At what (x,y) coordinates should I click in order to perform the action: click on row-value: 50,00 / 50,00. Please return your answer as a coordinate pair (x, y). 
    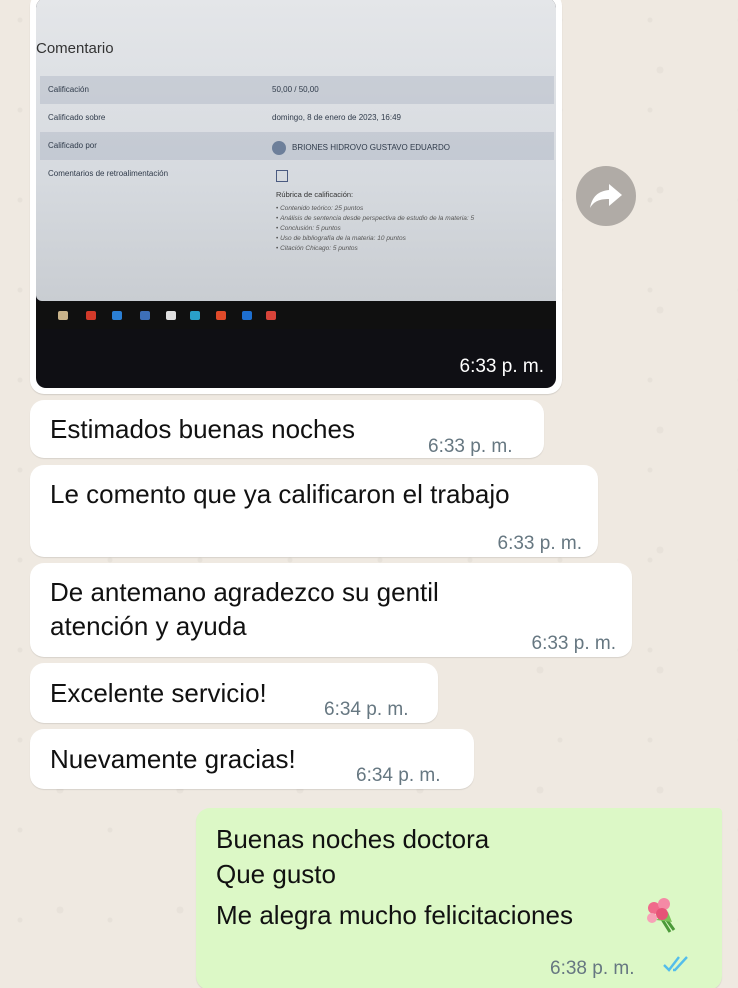
    Looking at the image, I should click on (295, 89).